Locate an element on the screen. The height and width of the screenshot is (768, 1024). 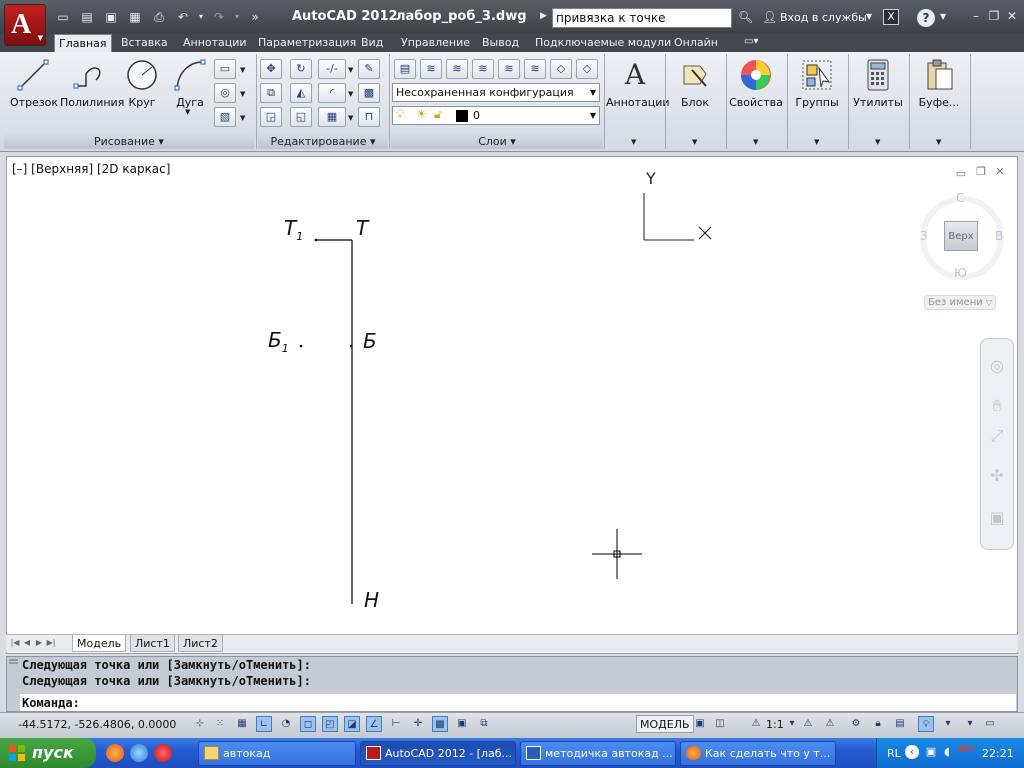
minimize-icon: – is located at coordinates (976, 16).